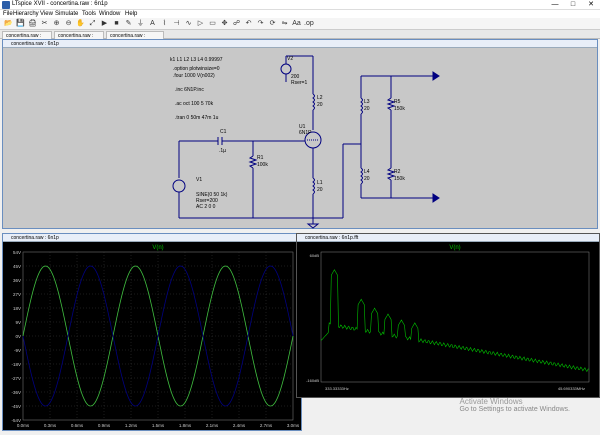  I want to click on zoom-in-icon: ⊕, so click(56, 23).